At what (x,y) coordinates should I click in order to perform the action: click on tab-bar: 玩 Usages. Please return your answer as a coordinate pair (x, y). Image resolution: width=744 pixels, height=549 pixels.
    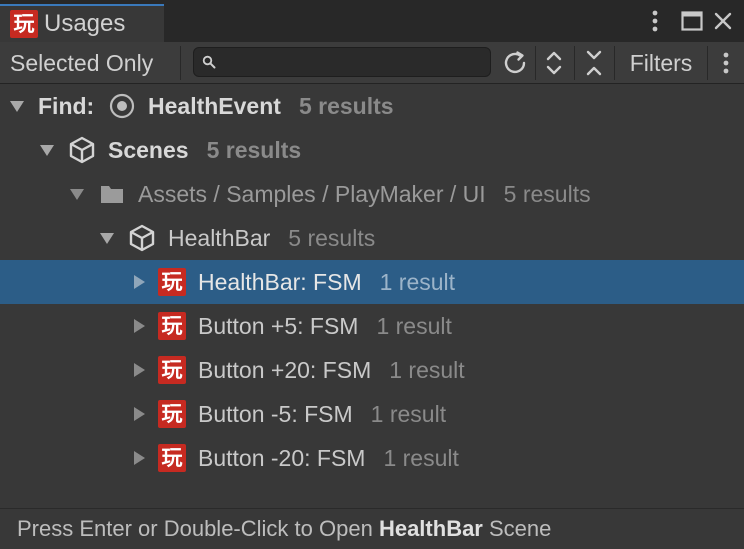
    Looking at the image, I should click on (372, 21).